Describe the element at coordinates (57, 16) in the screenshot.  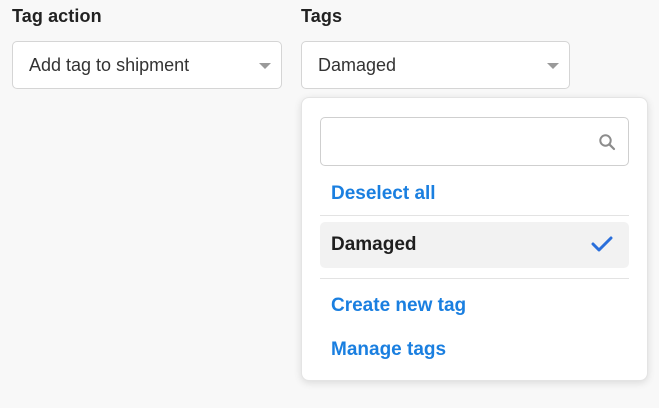
I see `tag-action-label: Tag action` at that location.